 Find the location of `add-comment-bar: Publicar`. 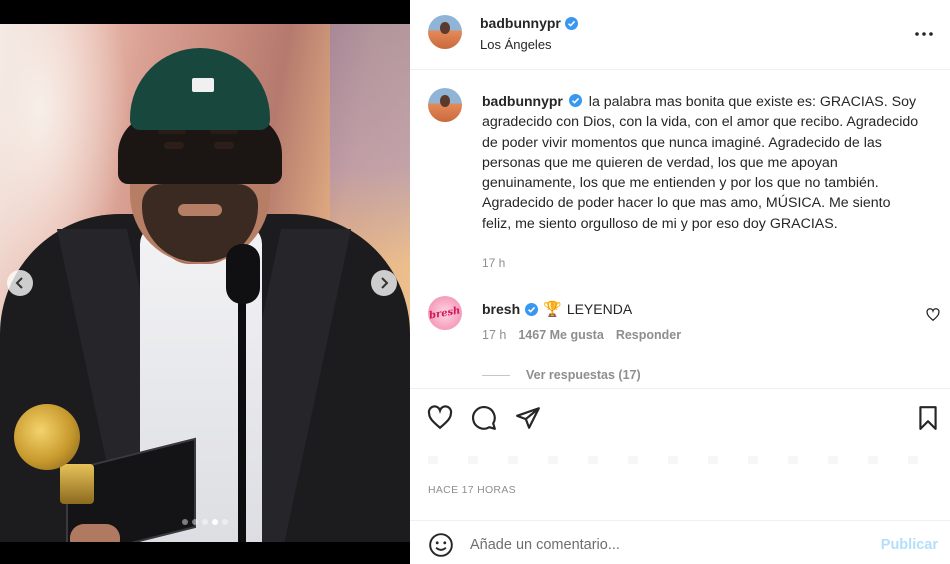

add-comment-bar: Publicar is located at coordinates (680, 542).